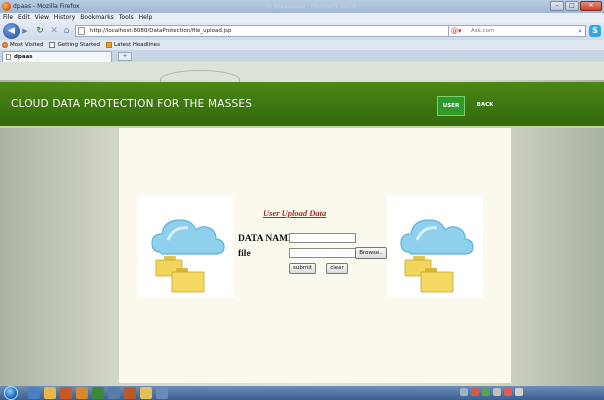 This screenshot has width=604, height=400. Describe the element at coordinates (11, 31) in the screenshot. I see `back-icon: ◀` at that location.